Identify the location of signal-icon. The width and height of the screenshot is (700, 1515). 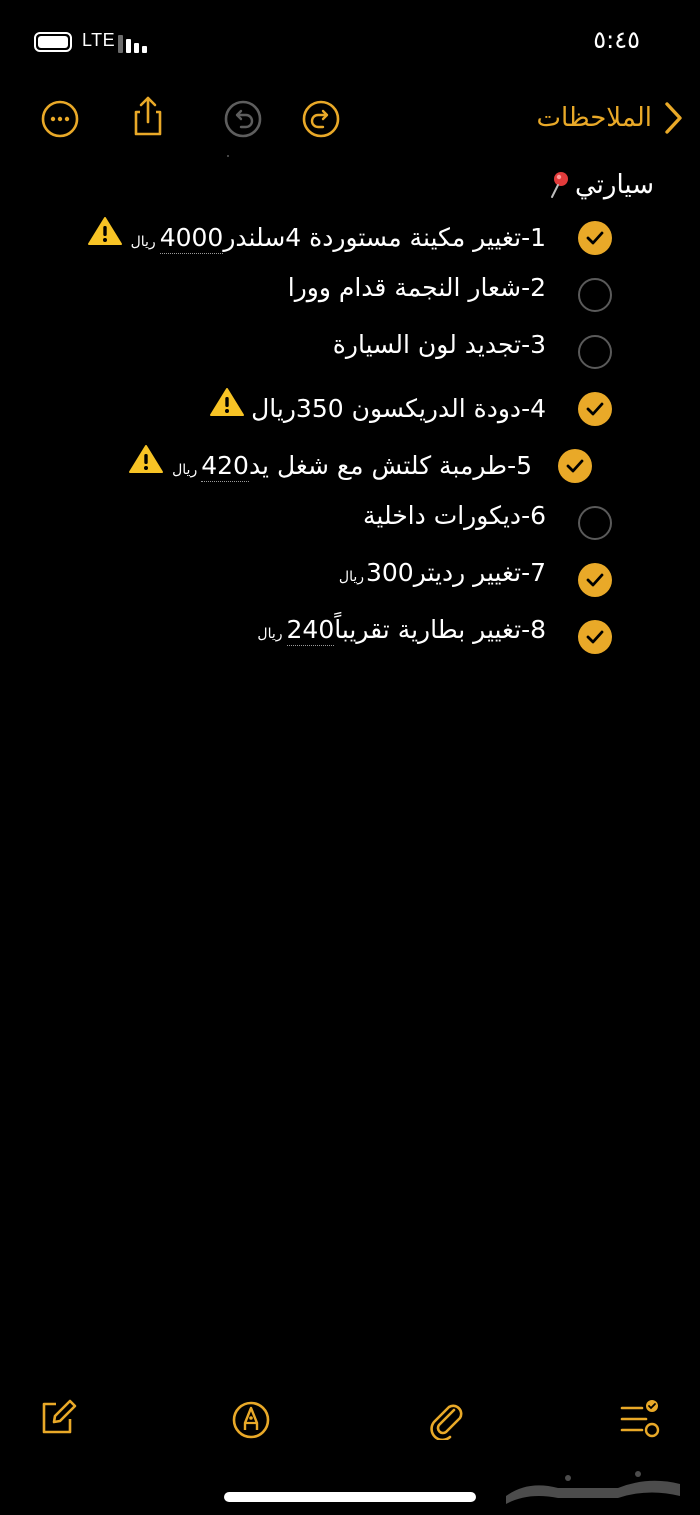
(135, 43).